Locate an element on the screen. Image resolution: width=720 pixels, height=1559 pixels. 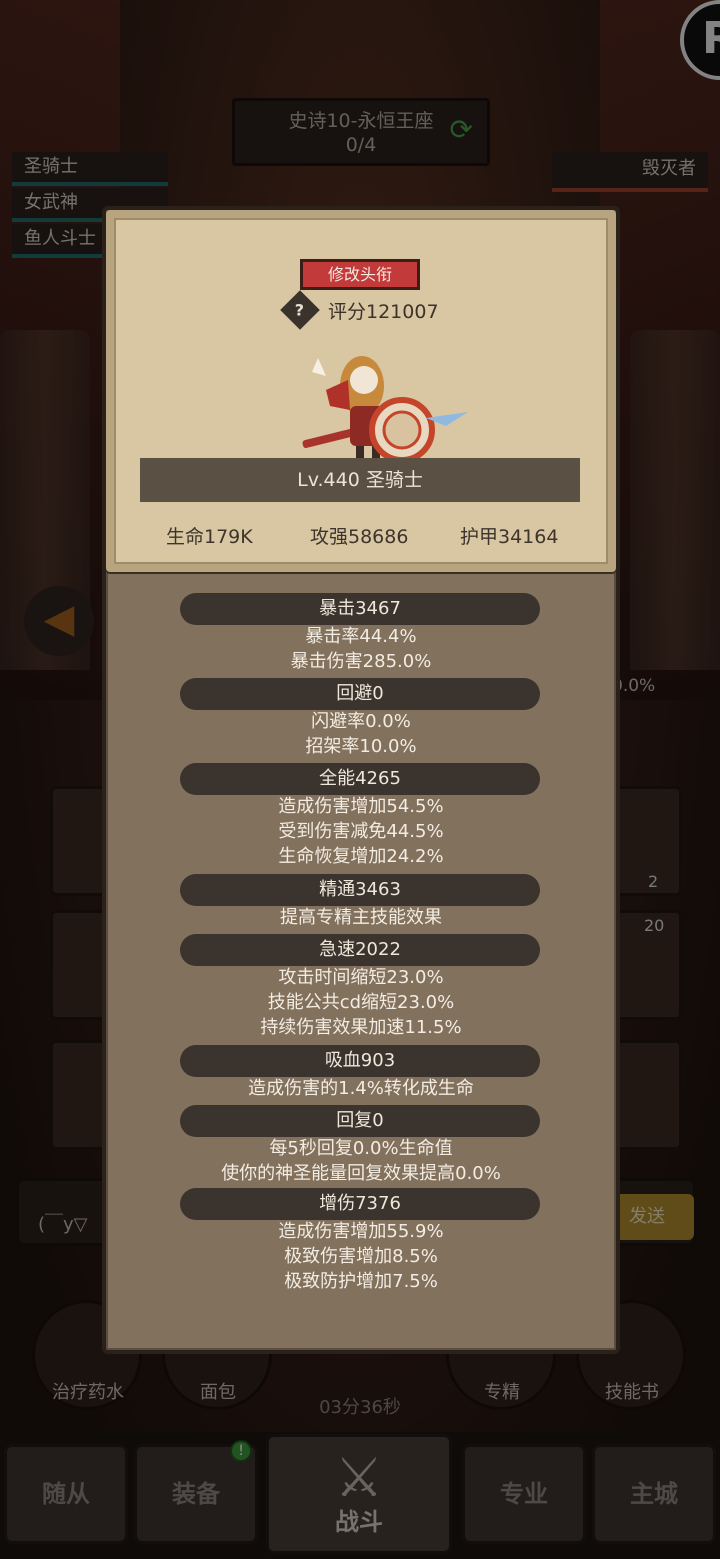
crit-line: 暴击率44.4% is located at coordinates (361, 636).